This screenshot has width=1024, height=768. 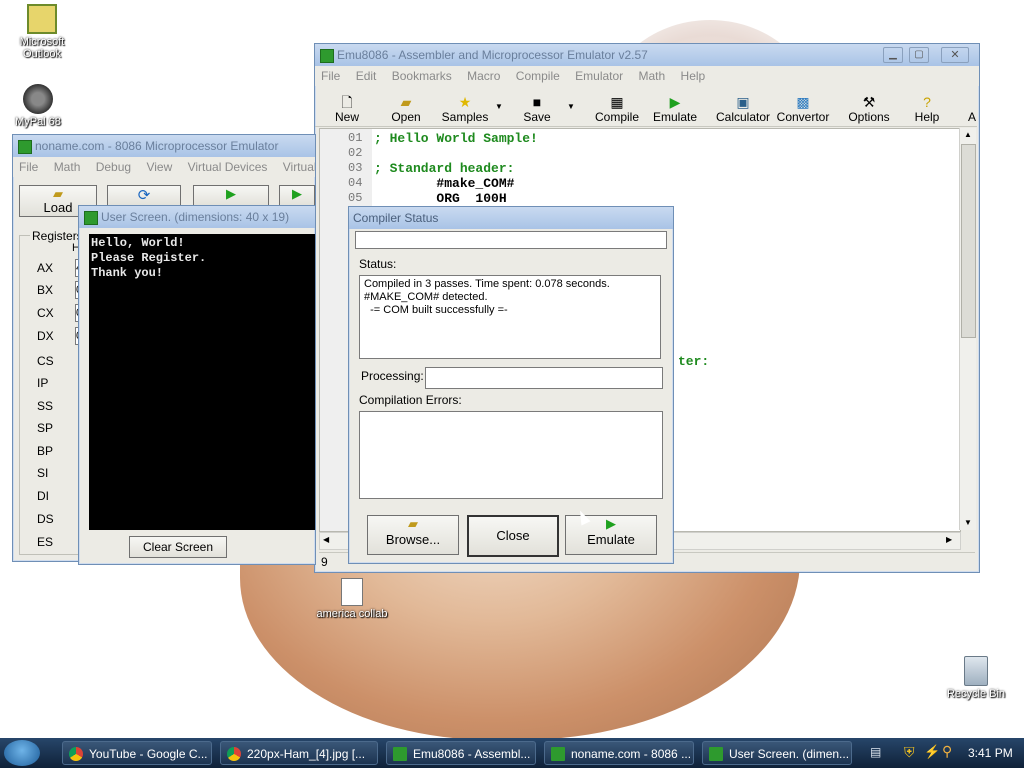 I want to click on menu-virtual-drive: Virtual Dri, so click(x=299, y=167).